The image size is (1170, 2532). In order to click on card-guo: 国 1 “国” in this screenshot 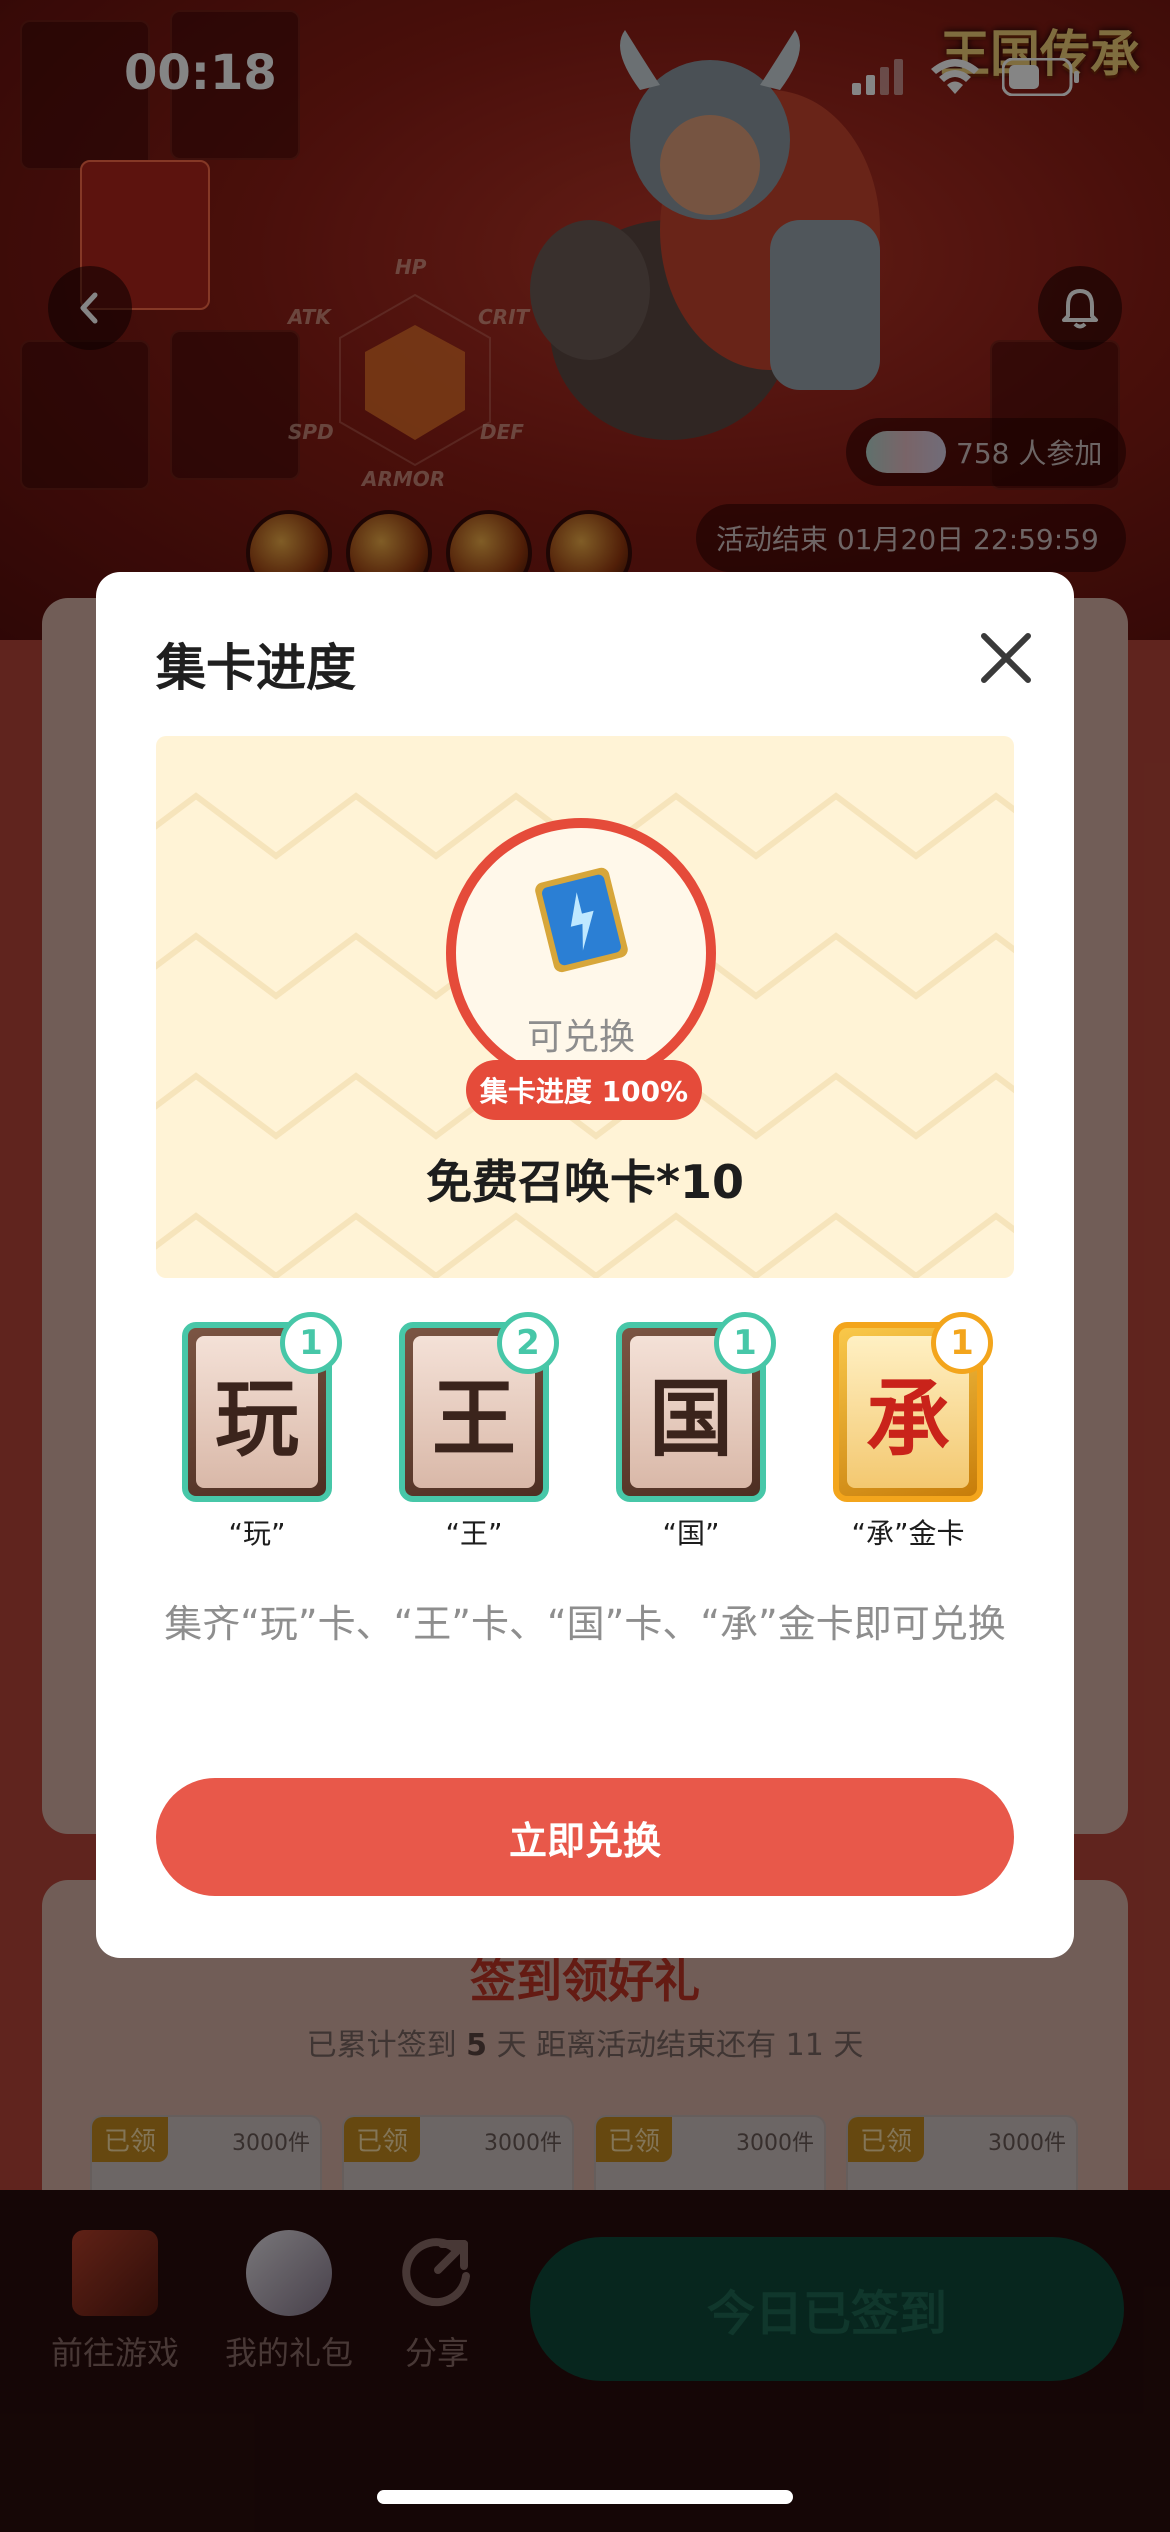, I will do `click(696, 1432)`.